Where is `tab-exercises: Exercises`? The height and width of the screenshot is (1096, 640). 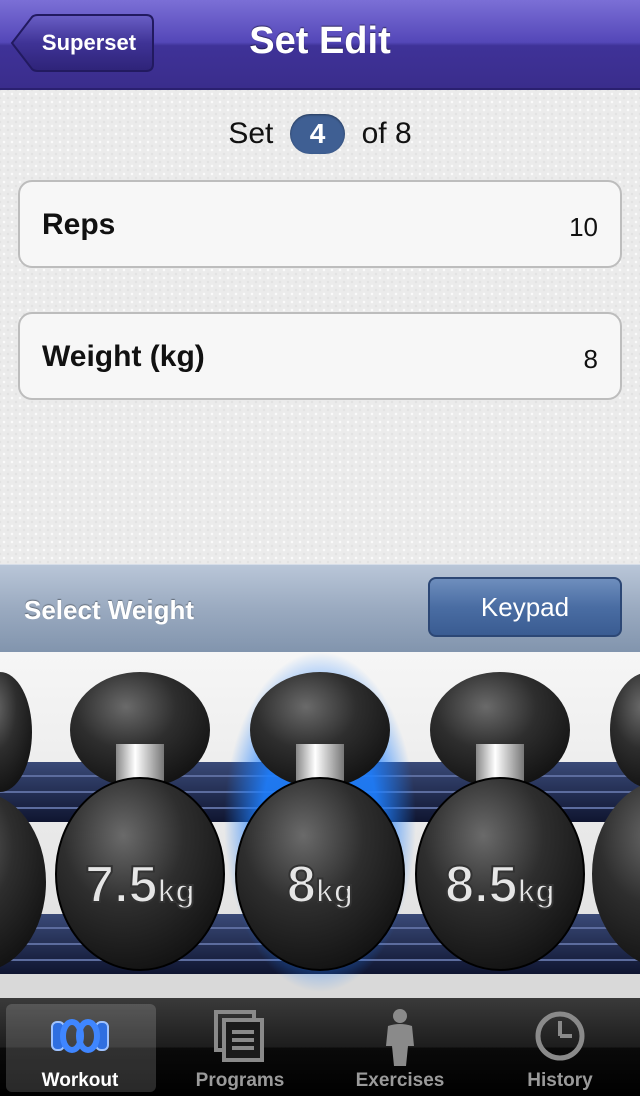
tab-exercises: Exercises is located at coordinates (400, 1047).